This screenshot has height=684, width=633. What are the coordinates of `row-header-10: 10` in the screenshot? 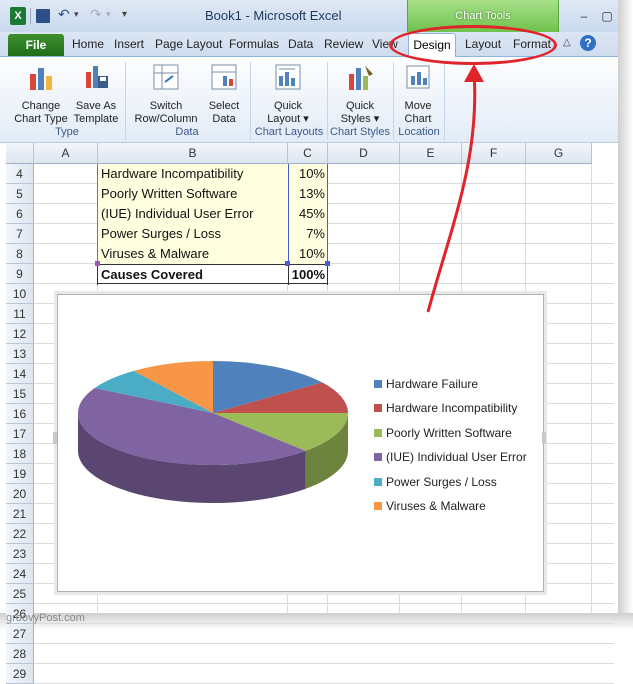 It's located at (20, 294).